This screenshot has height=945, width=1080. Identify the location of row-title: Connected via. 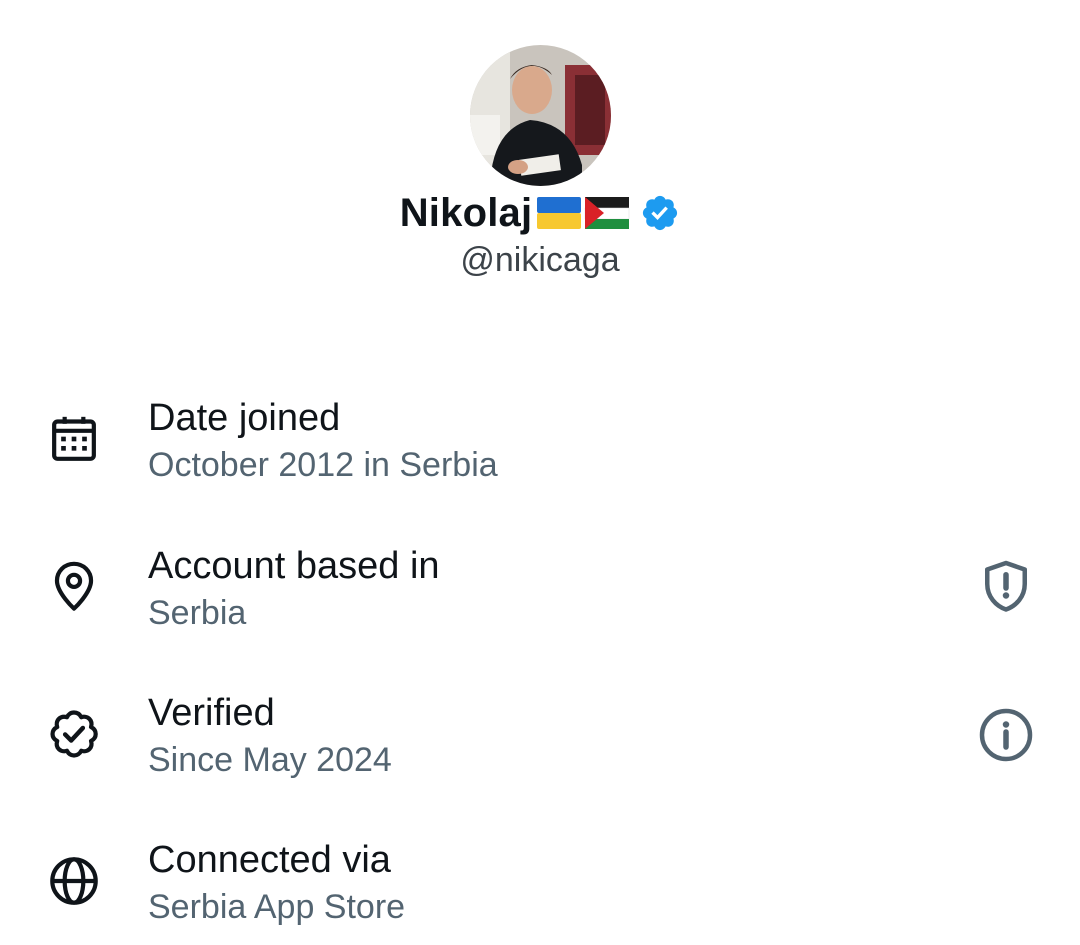
(269, 860).